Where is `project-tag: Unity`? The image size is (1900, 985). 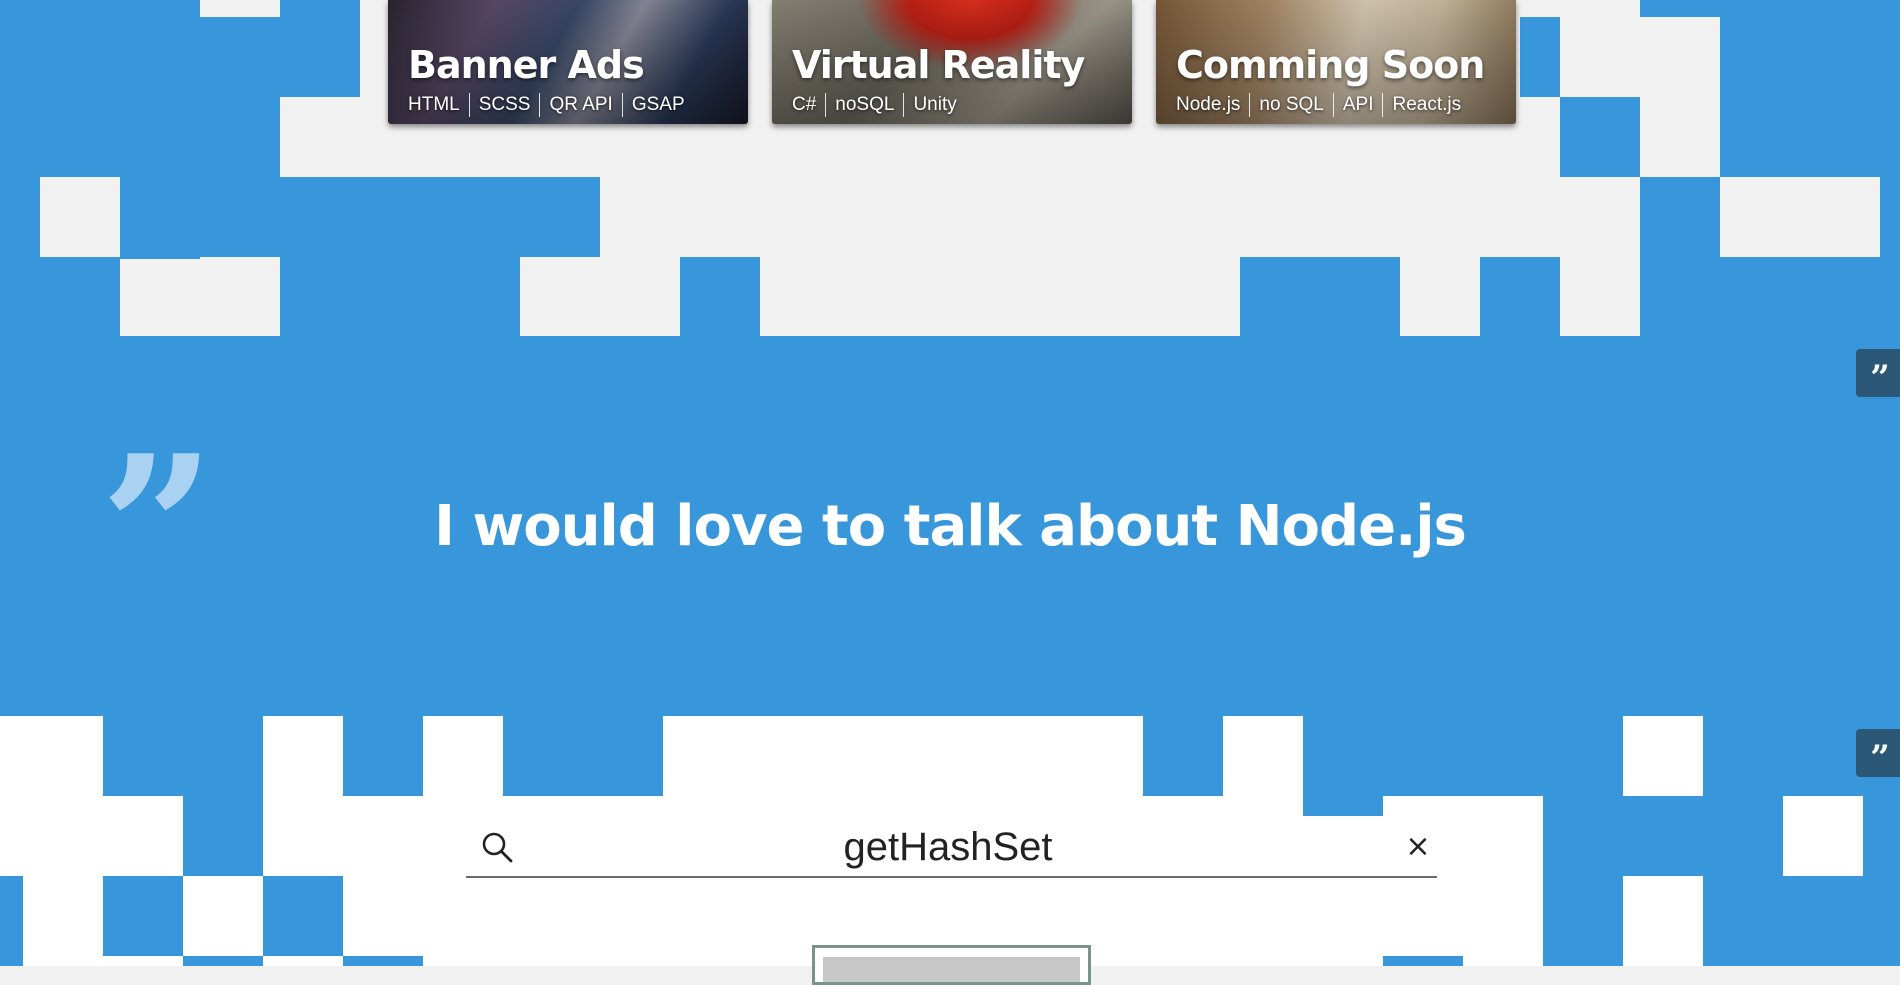 project-tag: Unity is located at coordinates (934, 105).